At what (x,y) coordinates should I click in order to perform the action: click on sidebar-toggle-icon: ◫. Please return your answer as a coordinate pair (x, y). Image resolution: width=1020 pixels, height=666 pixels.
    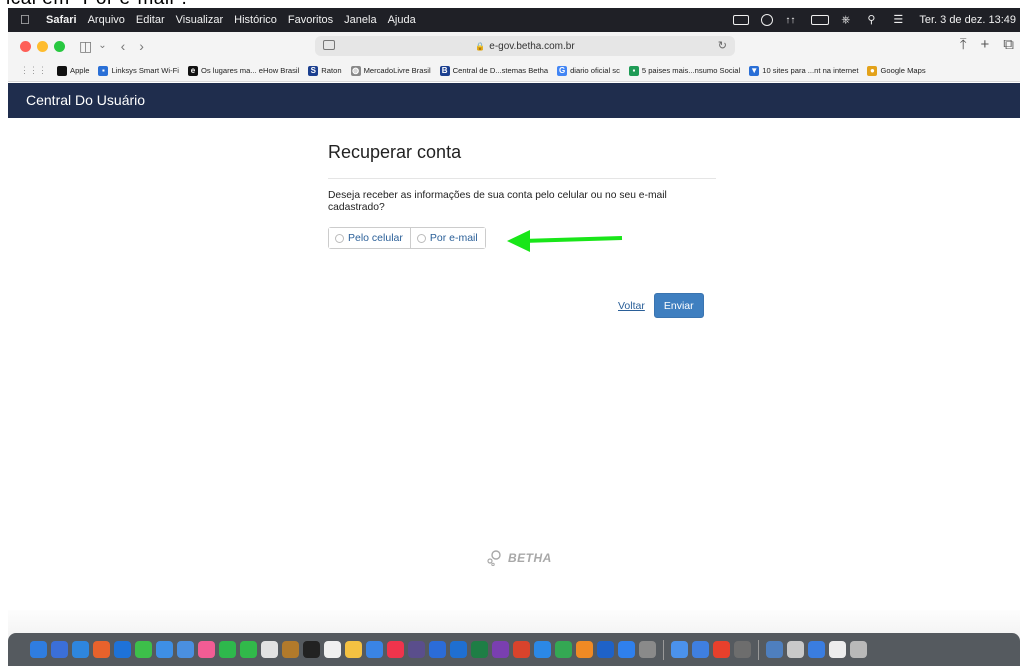
    Looking at the image, I should click on (85, 46).